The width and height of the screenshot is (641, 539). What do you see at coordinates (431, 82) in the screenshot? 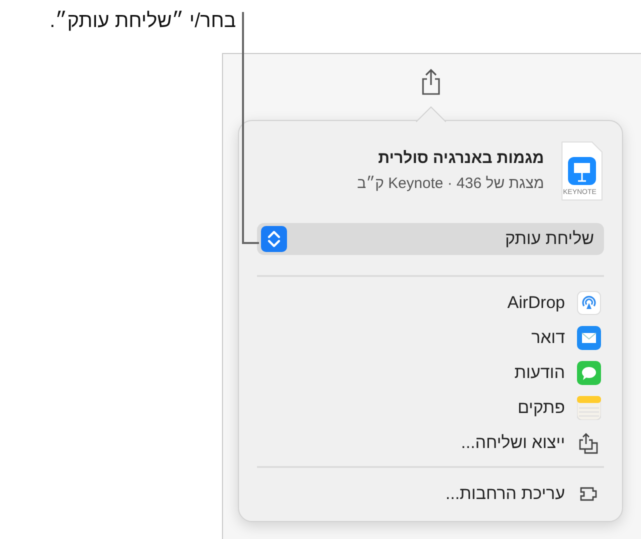
I see `share-icon` at bounding box center [431, 82].